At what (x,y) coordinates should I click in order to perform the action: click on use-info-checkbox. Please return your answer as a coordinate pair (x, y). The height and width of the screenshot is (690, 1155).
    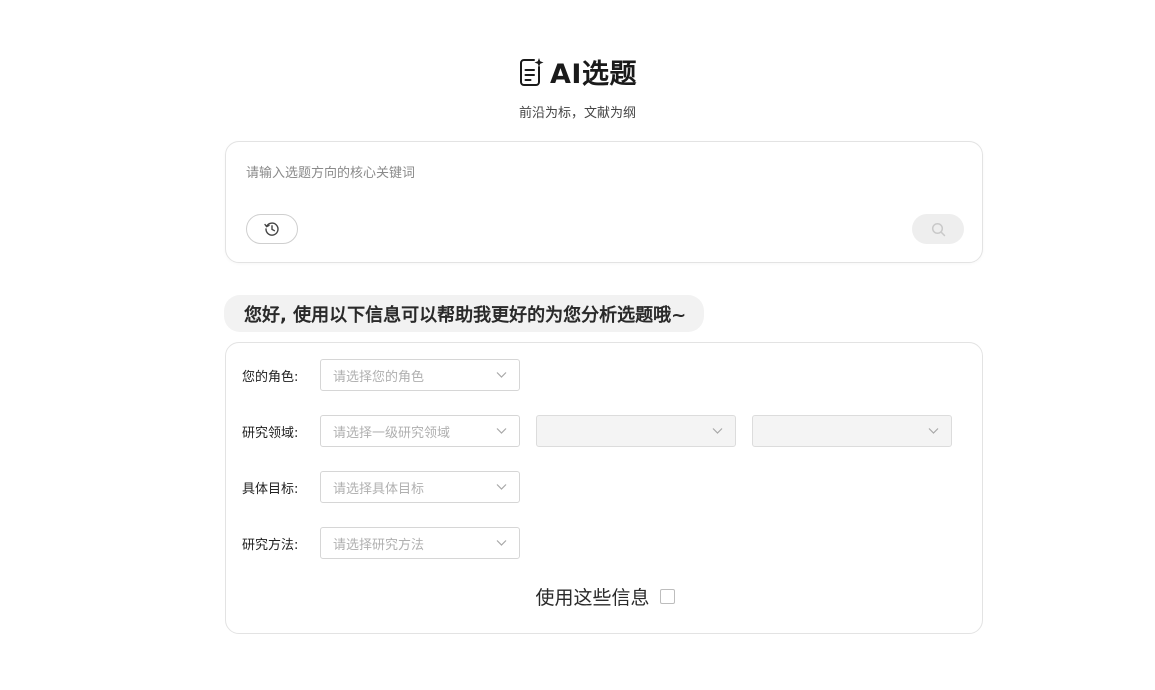
    Looking at the image, I should click on (667, 596).